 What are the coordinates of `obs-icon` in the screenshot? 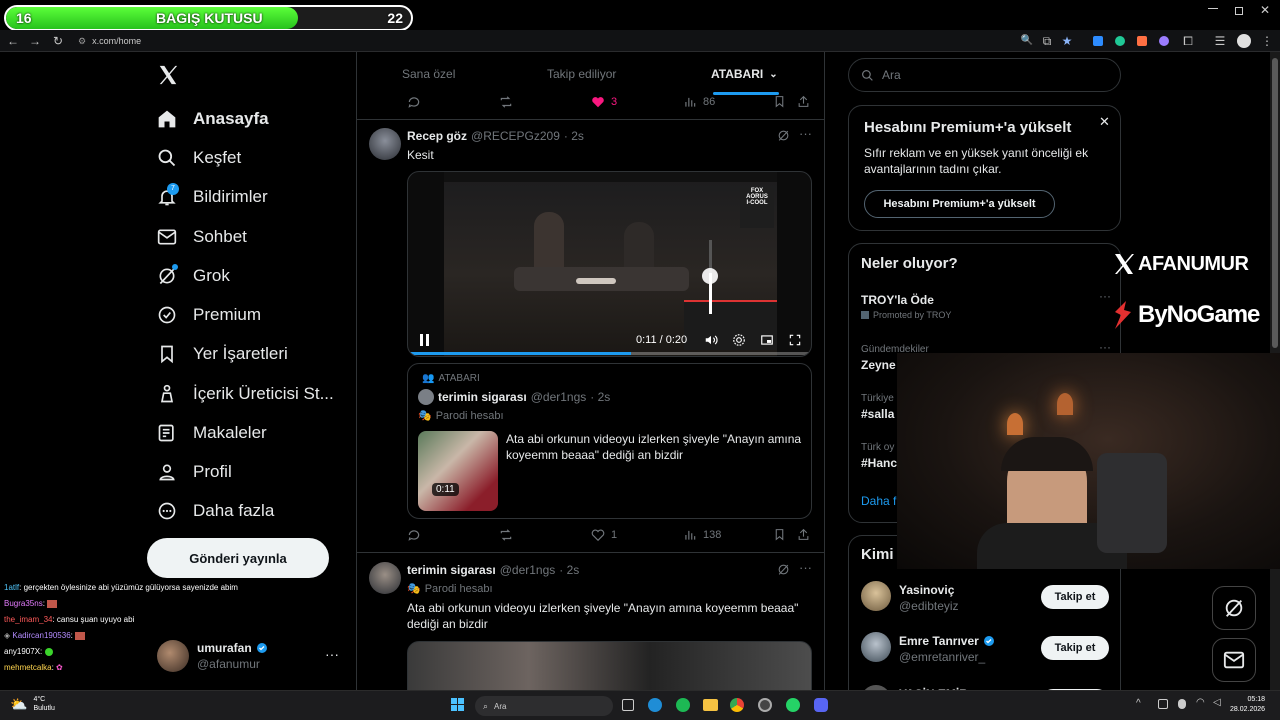 It's located at (765, 705).